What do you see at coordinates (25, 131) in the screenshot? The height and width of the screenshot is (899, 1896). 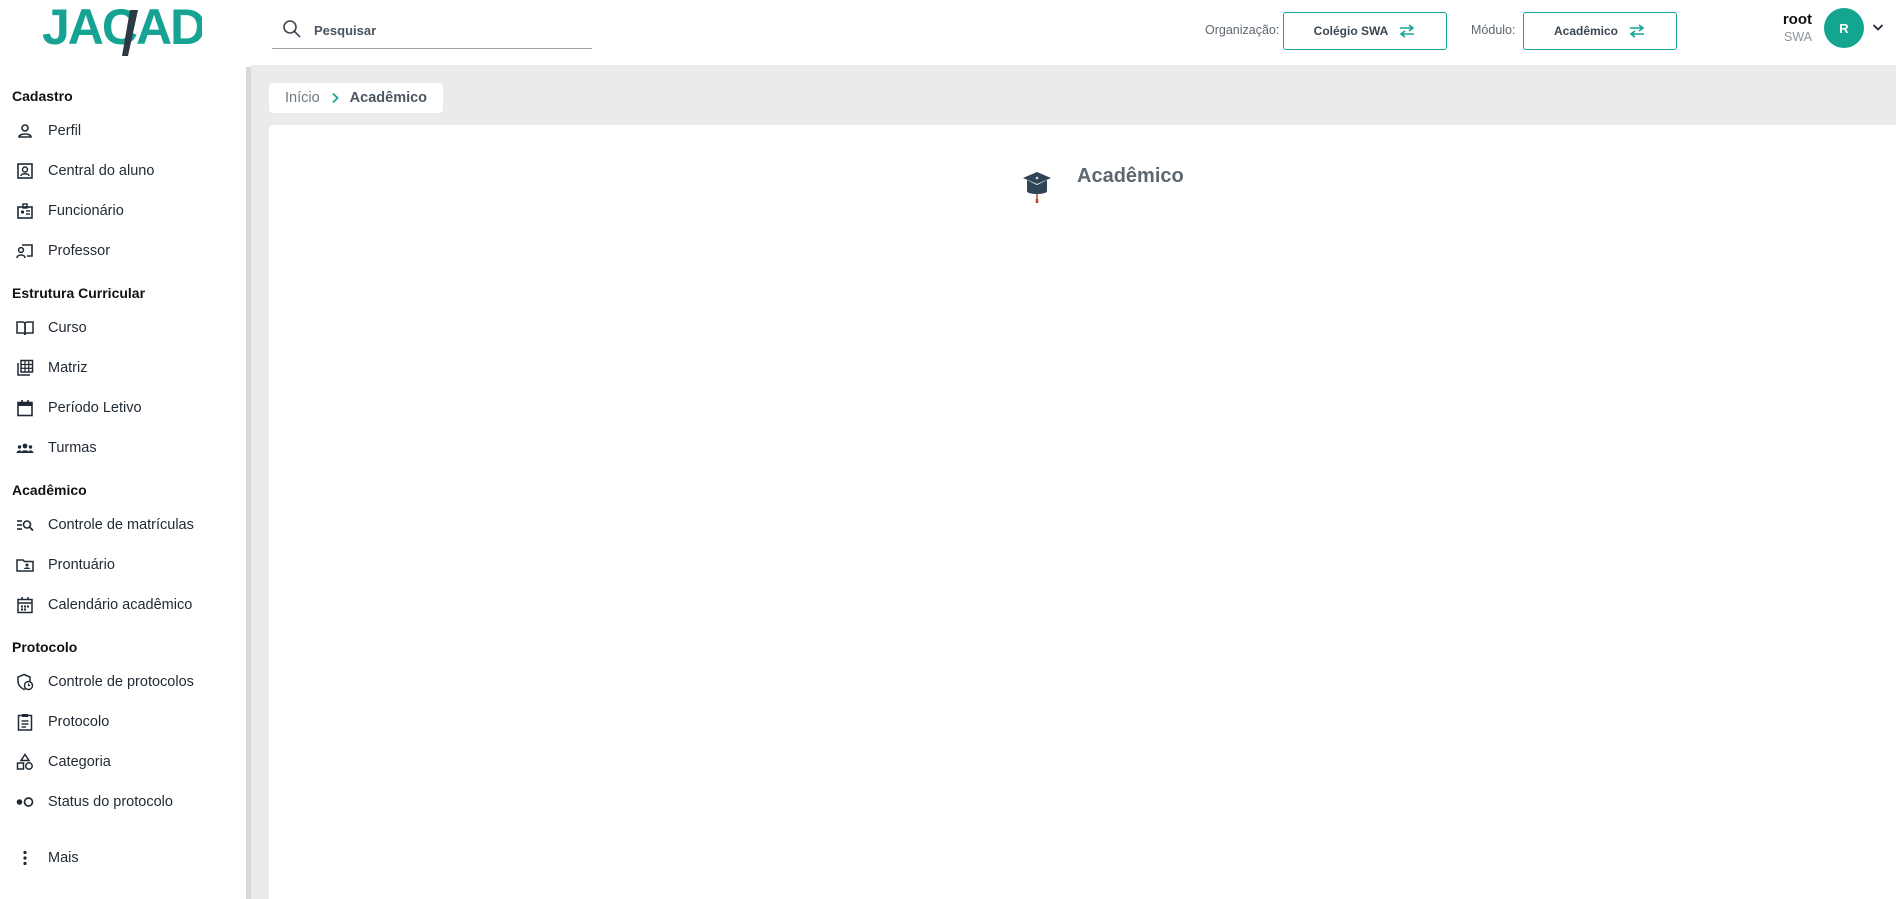 I see `person-icon` at bounding box center [25, 131].